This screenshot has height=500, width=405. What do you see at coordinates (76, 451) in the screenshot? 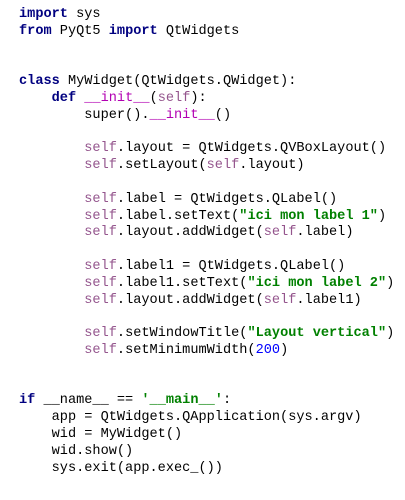
I see `code-token: wid.show()` at bounding box center [76, 451].